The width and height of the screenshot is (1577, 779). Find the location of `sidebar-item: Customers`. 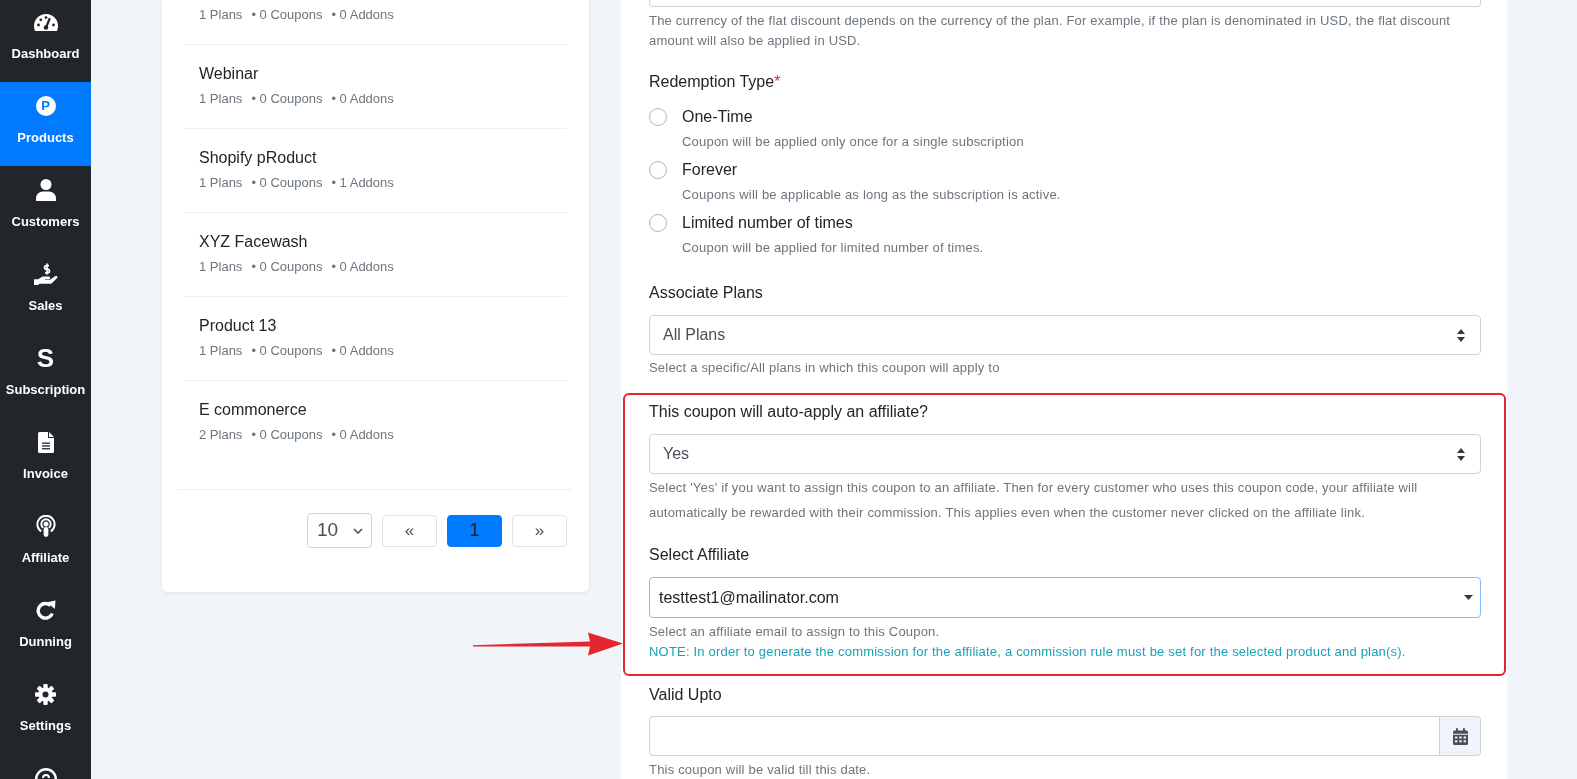

sidebar-item: Customers is located at coordinates (45, 208).